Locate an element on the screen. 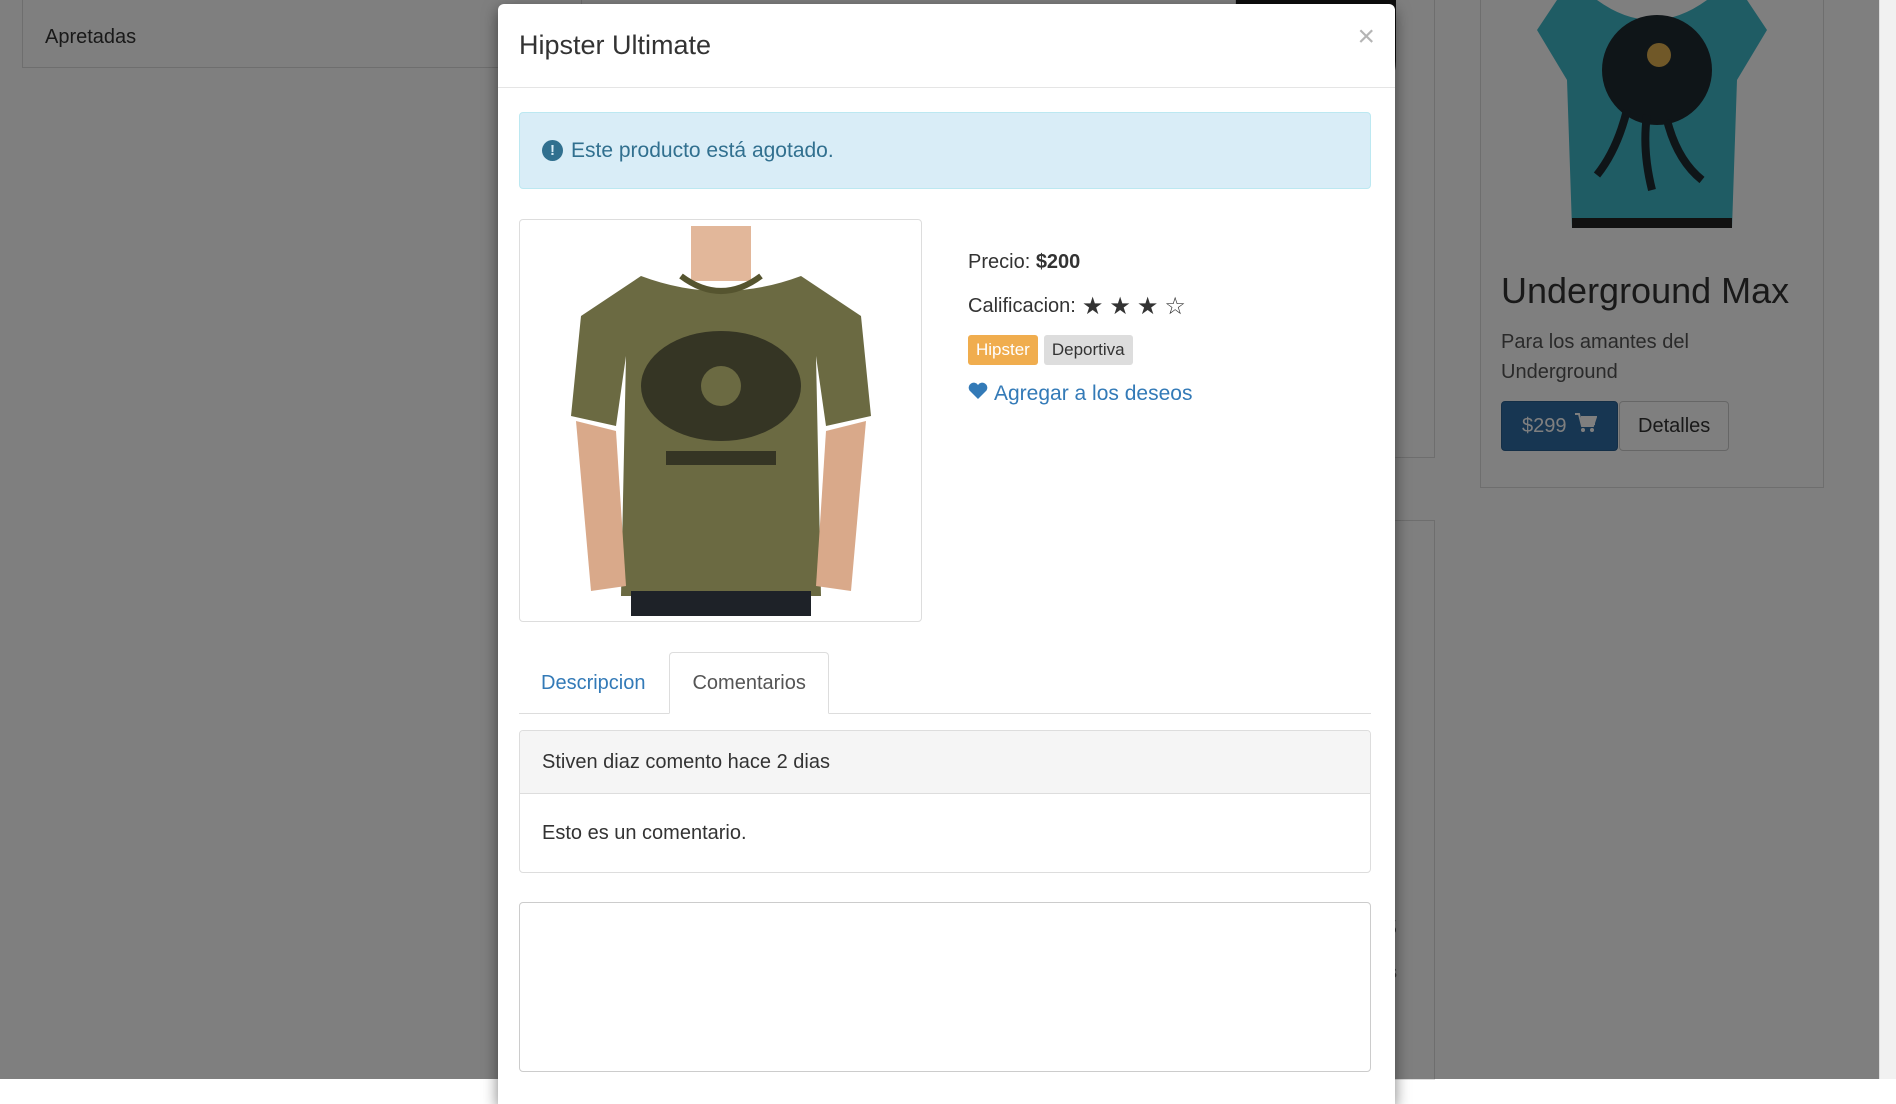  price-value: $200 is located at coordinates (1058, 261).